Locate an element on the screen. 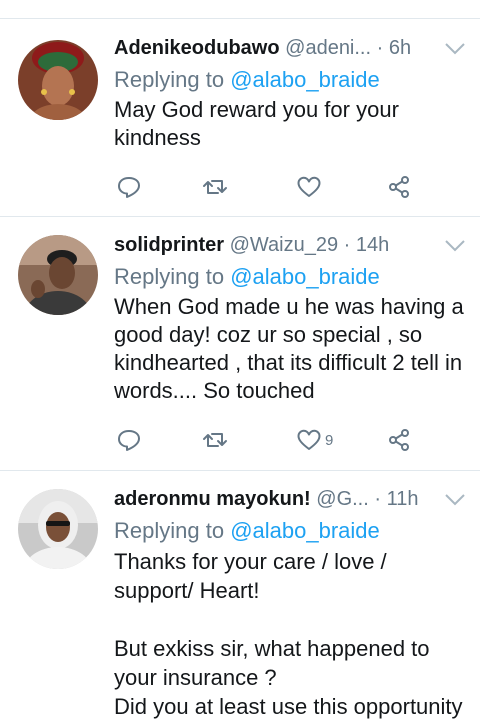 This screenshot has width=480, height=721. timestamp: · 14h is located at coordinates (367, 245).